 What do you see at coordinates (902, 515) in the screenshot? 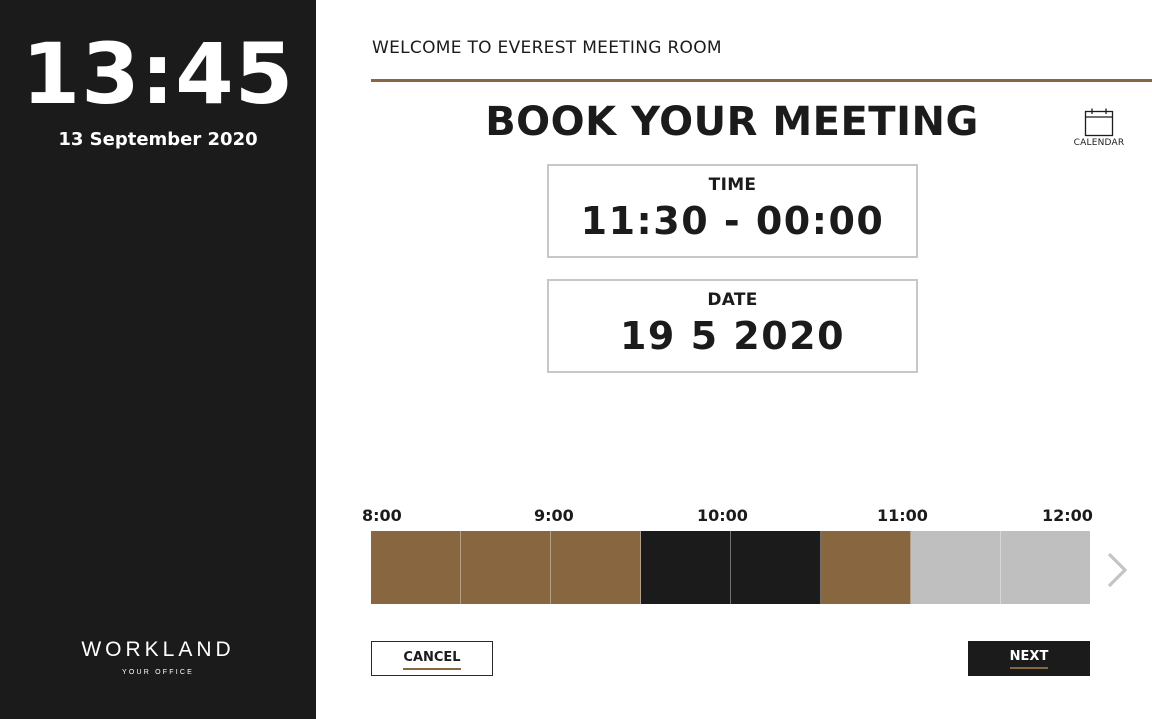
I see `timeline-tick: 11:00` at bounding box center [902, 515].